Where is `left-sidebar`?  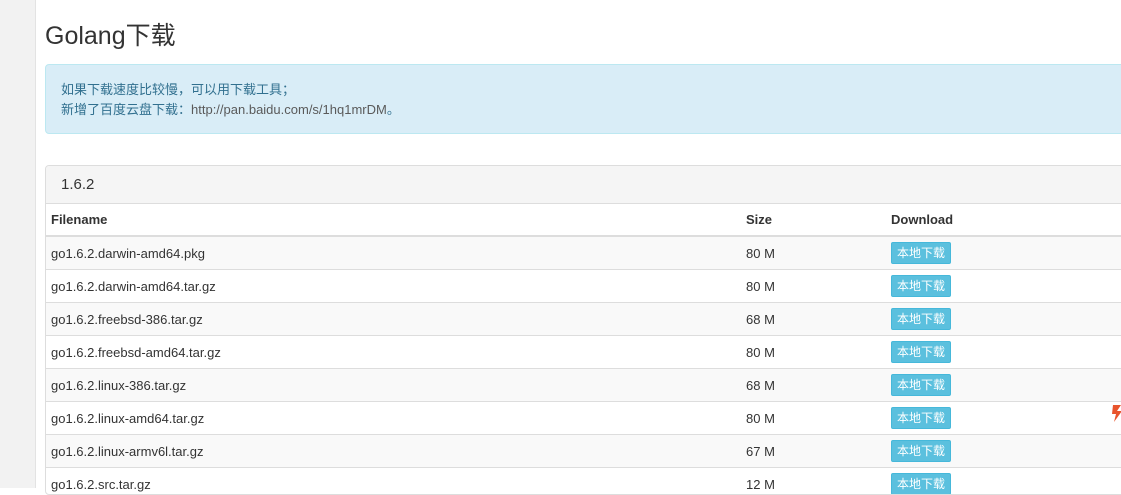 left-sidebar is located at coordinates (18, 244).